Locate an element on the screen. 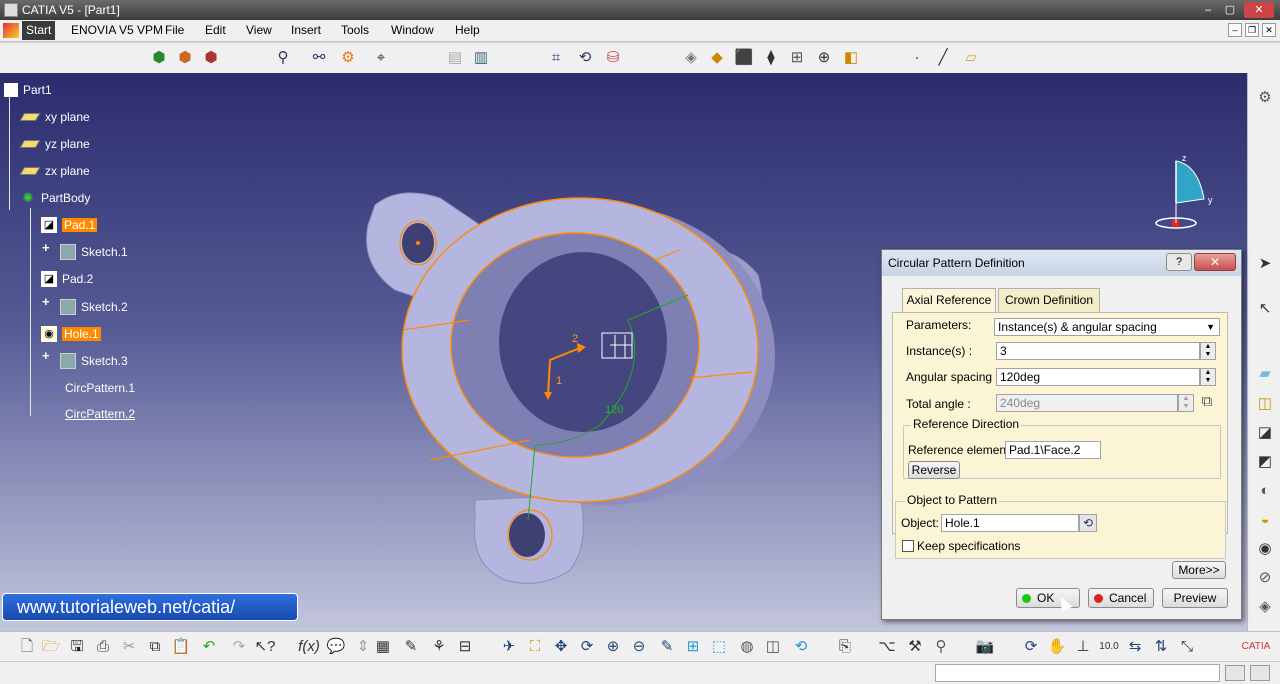  datum-icon: ◫ is located at coordinates (1265, 404).